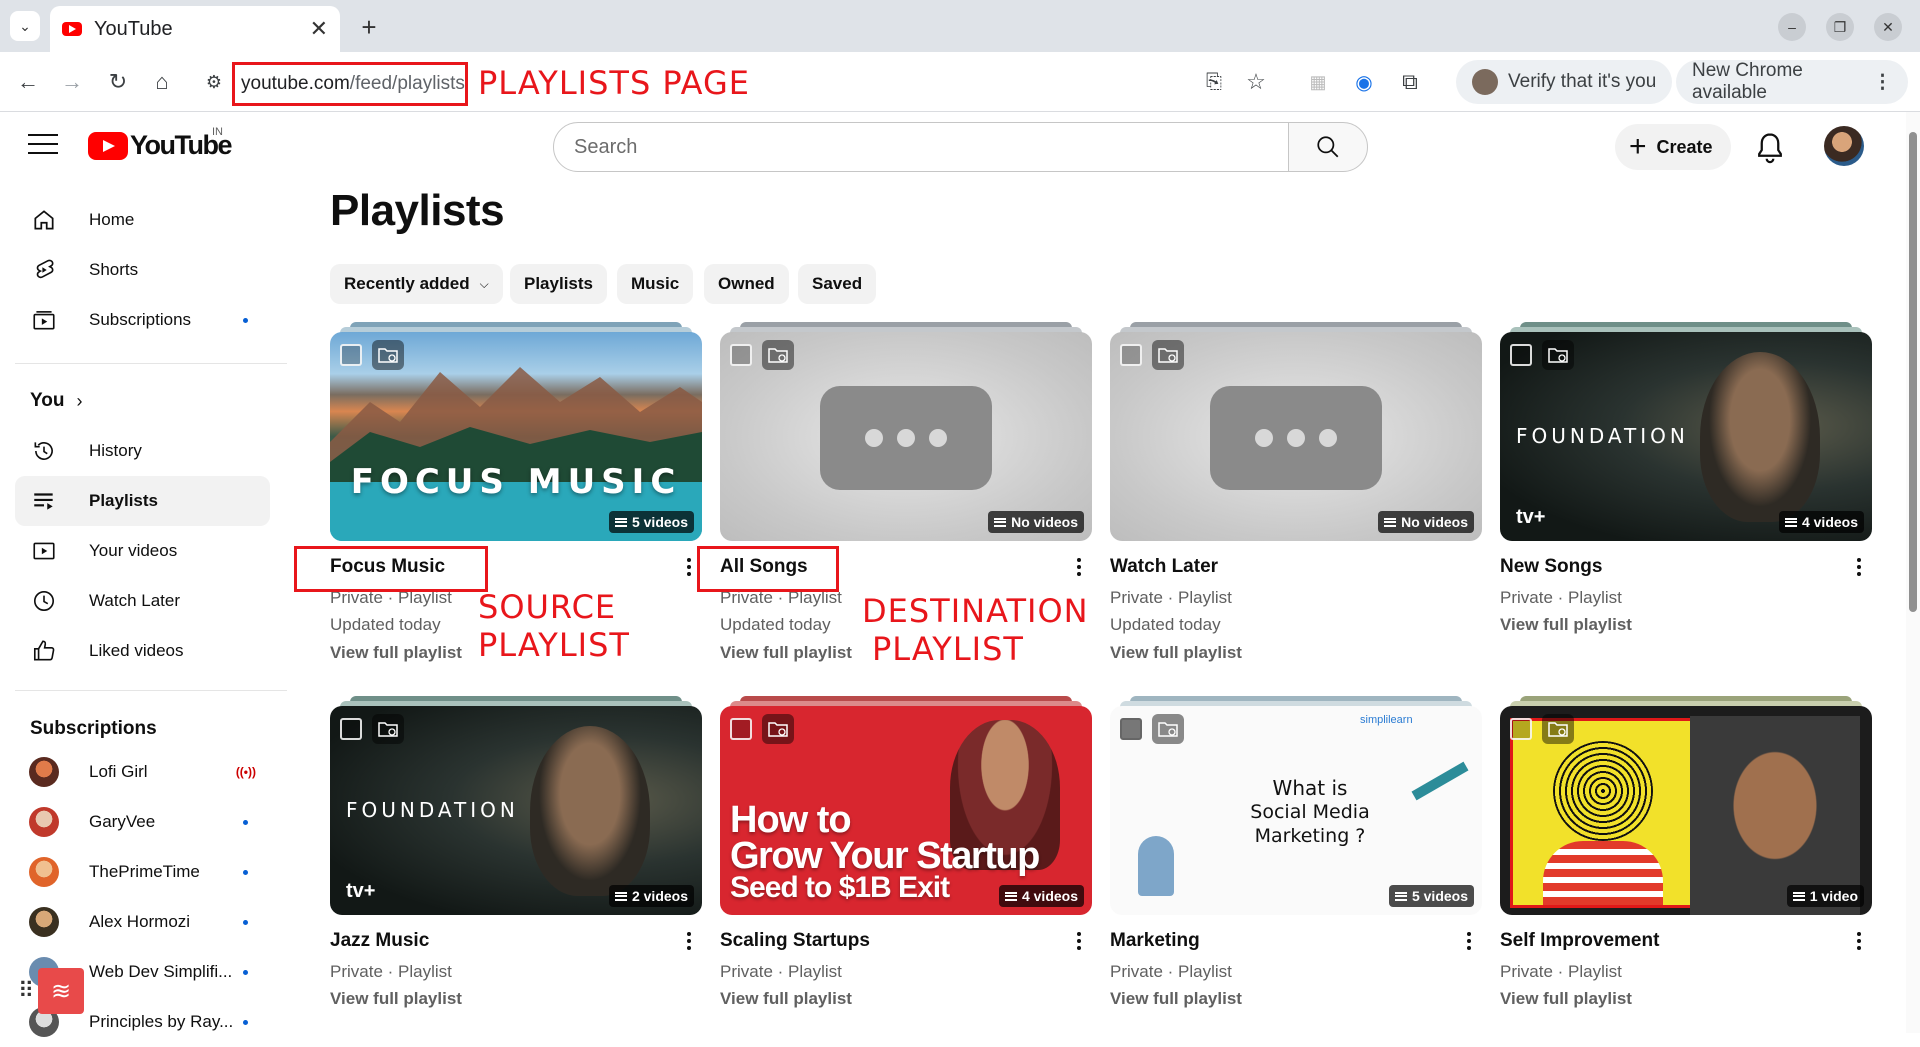 The height and width of the screenshot is (1047, 1920). What do you see at coordinates (1328, 147) in the screenshot?
I see `search-button` at bounding box center [1328, 147].